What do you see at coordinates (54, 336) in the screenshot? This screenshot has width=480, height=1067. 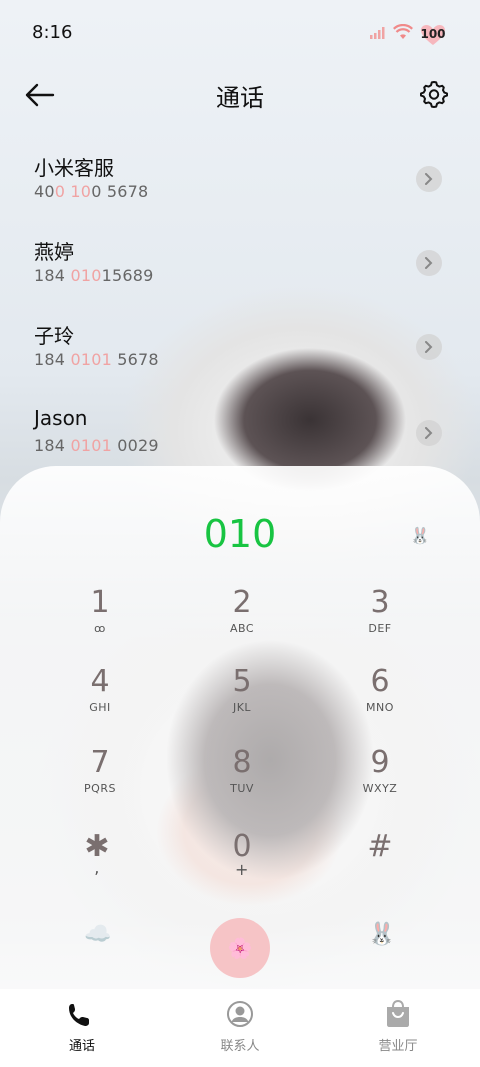 I see `contact-name: 子玲` at bounding box center [54, 336].